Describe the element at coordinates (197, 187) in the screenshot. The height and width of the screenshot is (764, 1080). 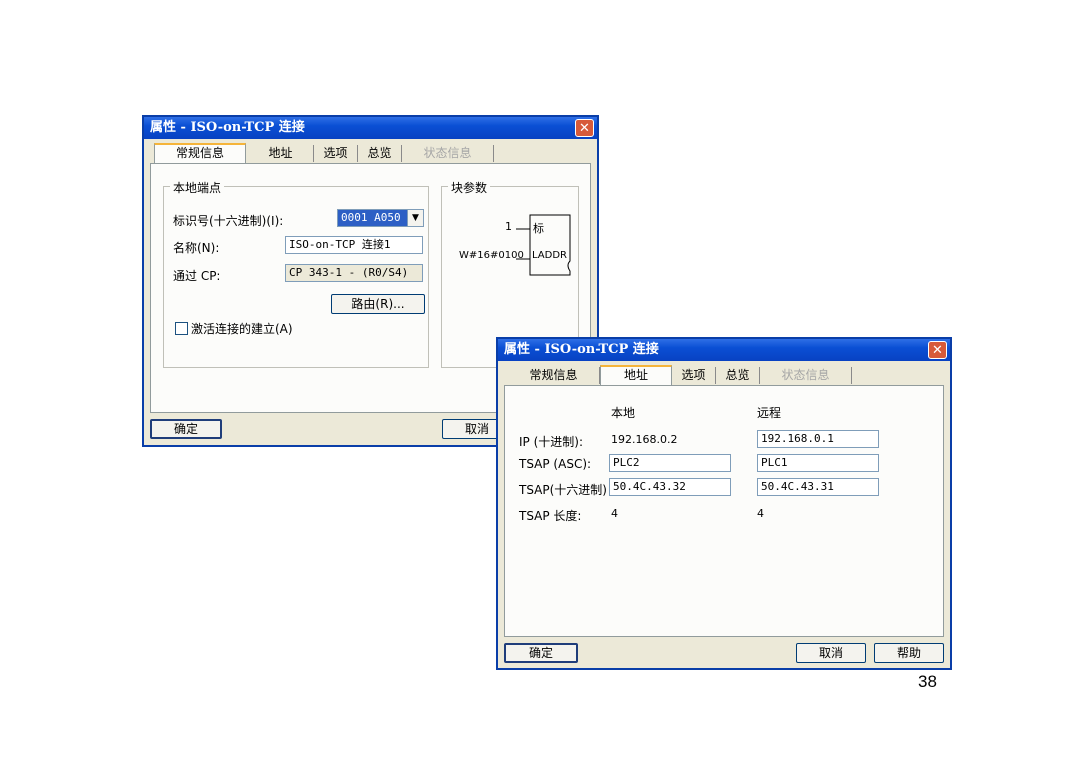
I see `group-title: 本地端点` at that location.